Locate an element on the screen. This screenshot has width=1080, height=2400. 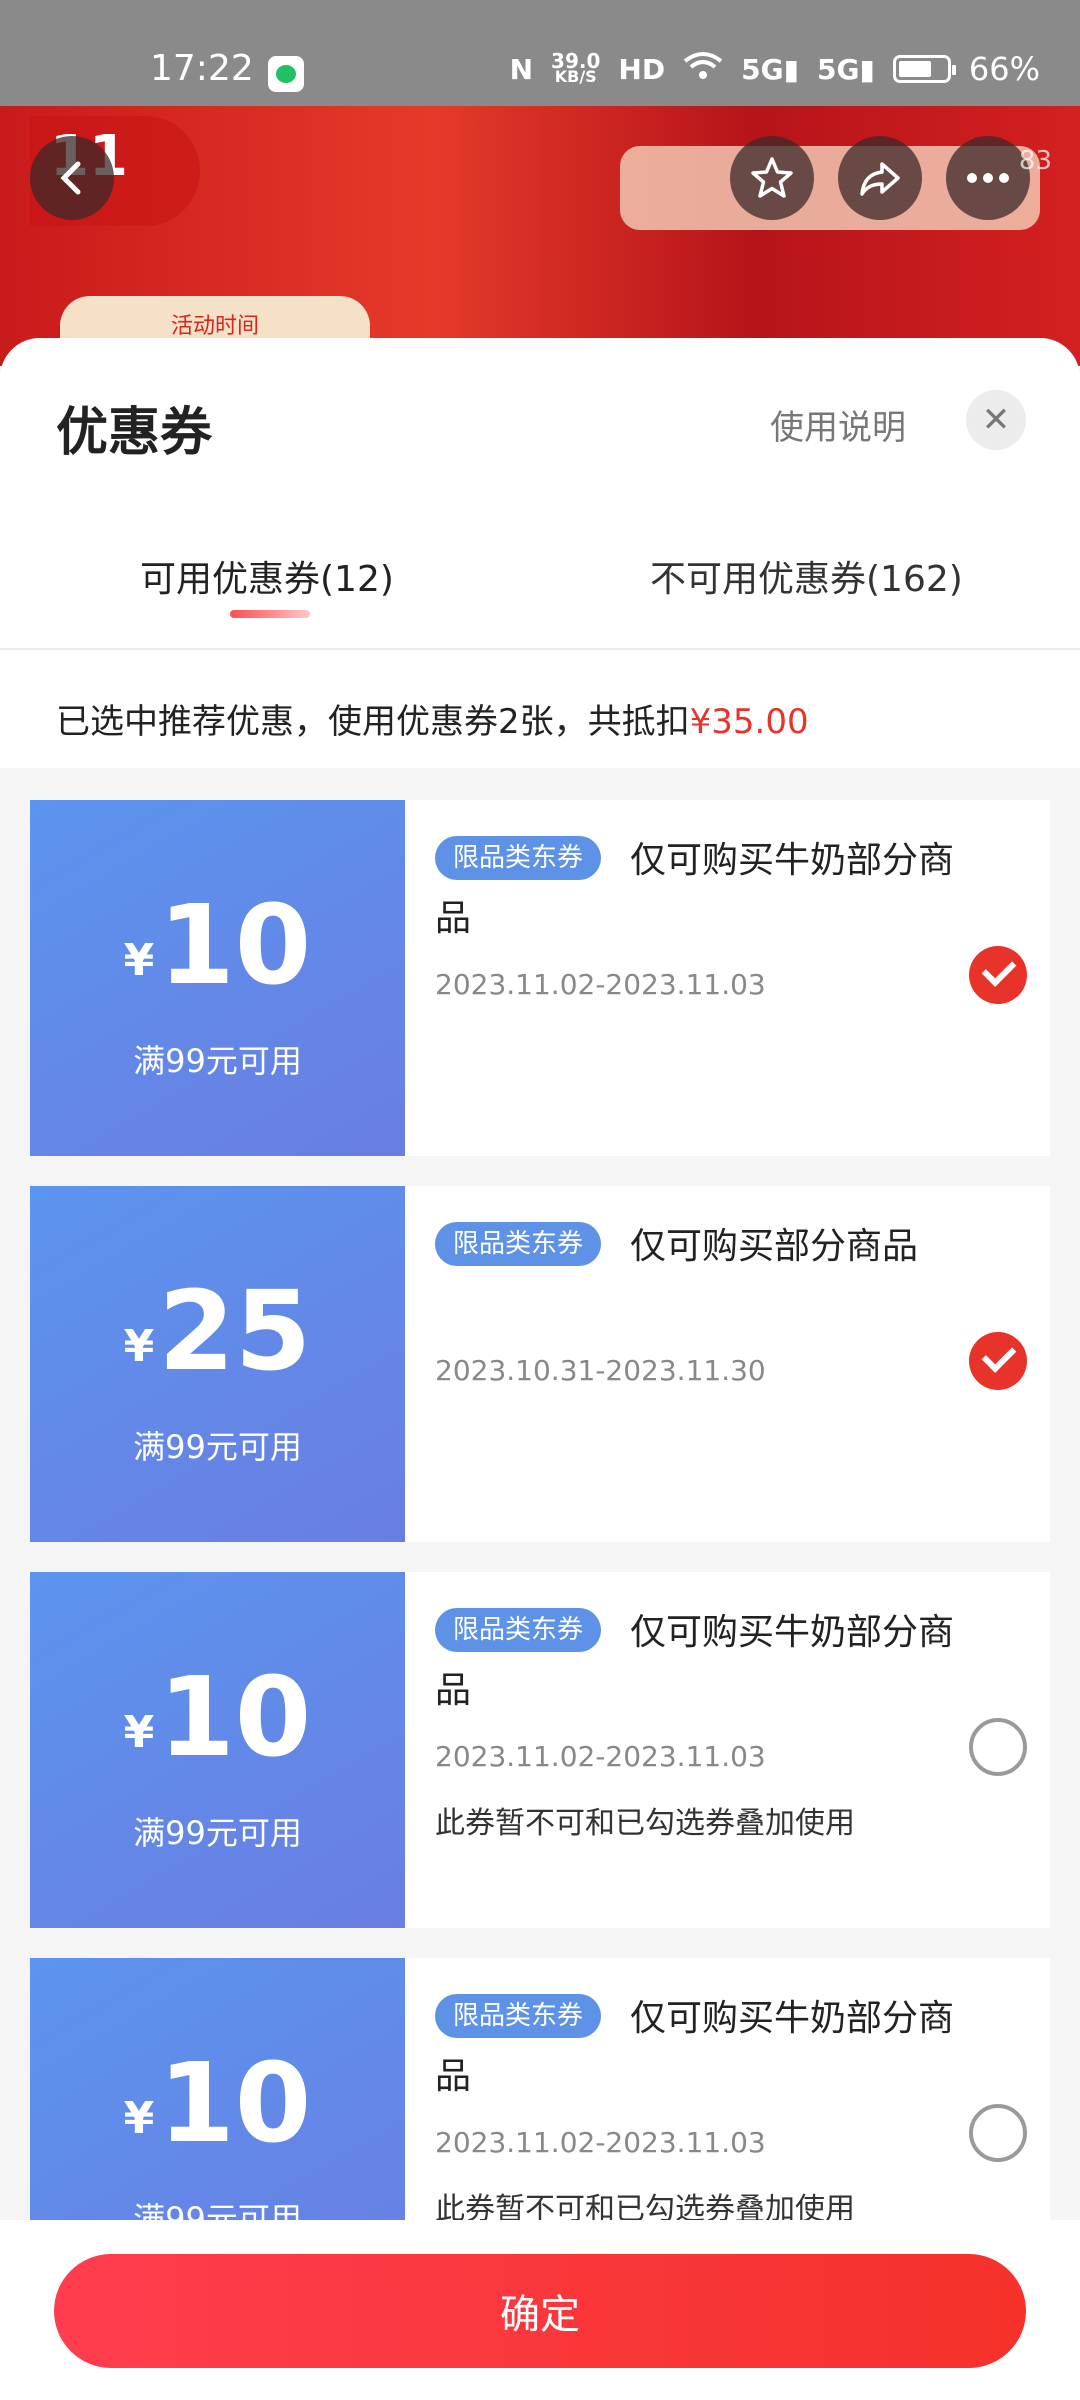
hd-icon: HD is located at coordinates (642, 69).